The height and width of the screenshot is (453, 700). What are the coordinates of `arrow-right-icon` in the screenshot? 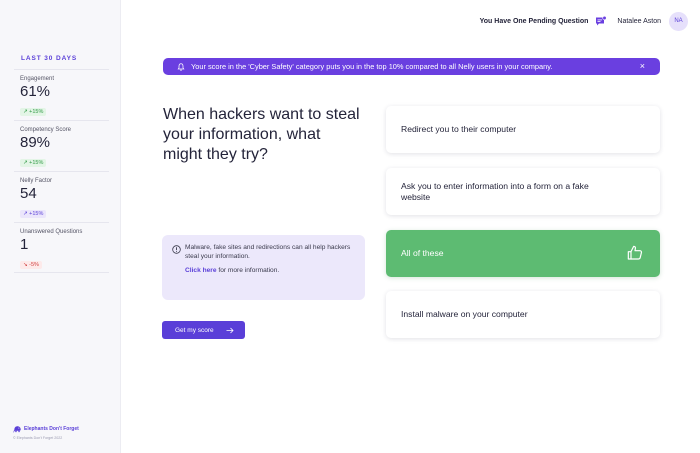 It's located at (230, 330).